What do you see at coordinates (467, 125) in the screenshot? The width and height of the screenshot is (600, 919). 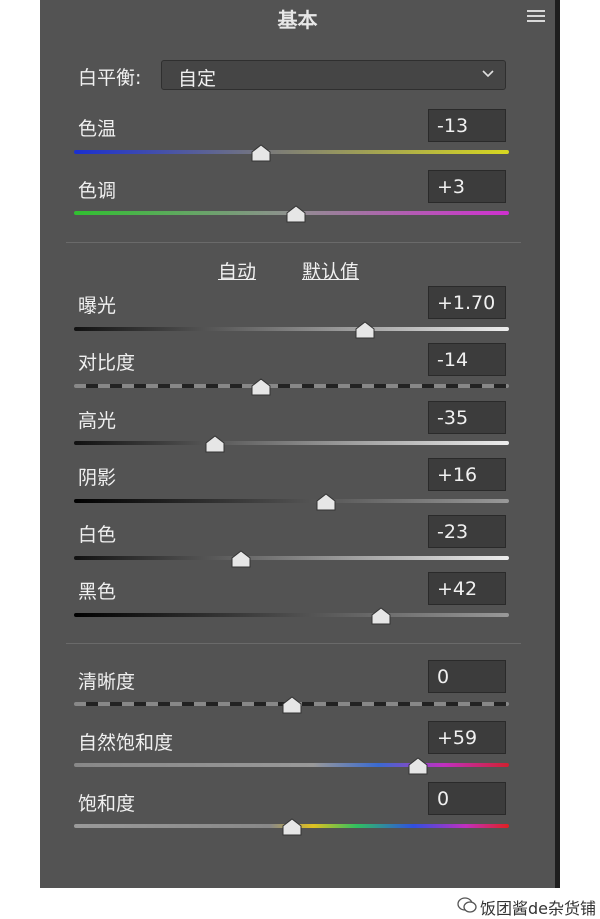 I see `slider-value-input: -13` at bounding box center [467, 125].